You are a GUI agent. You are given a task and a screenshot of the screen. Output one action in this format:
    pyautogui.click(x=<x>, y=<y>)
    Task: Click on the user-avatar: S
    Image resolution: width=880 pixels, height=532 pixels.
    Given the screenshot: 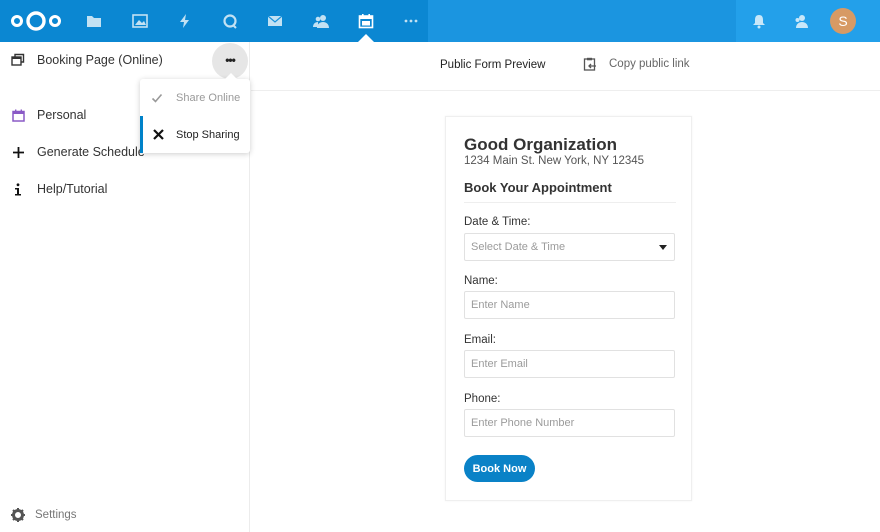 What is the action you would take?
    pyautogui.click(x=843, y=21)
    